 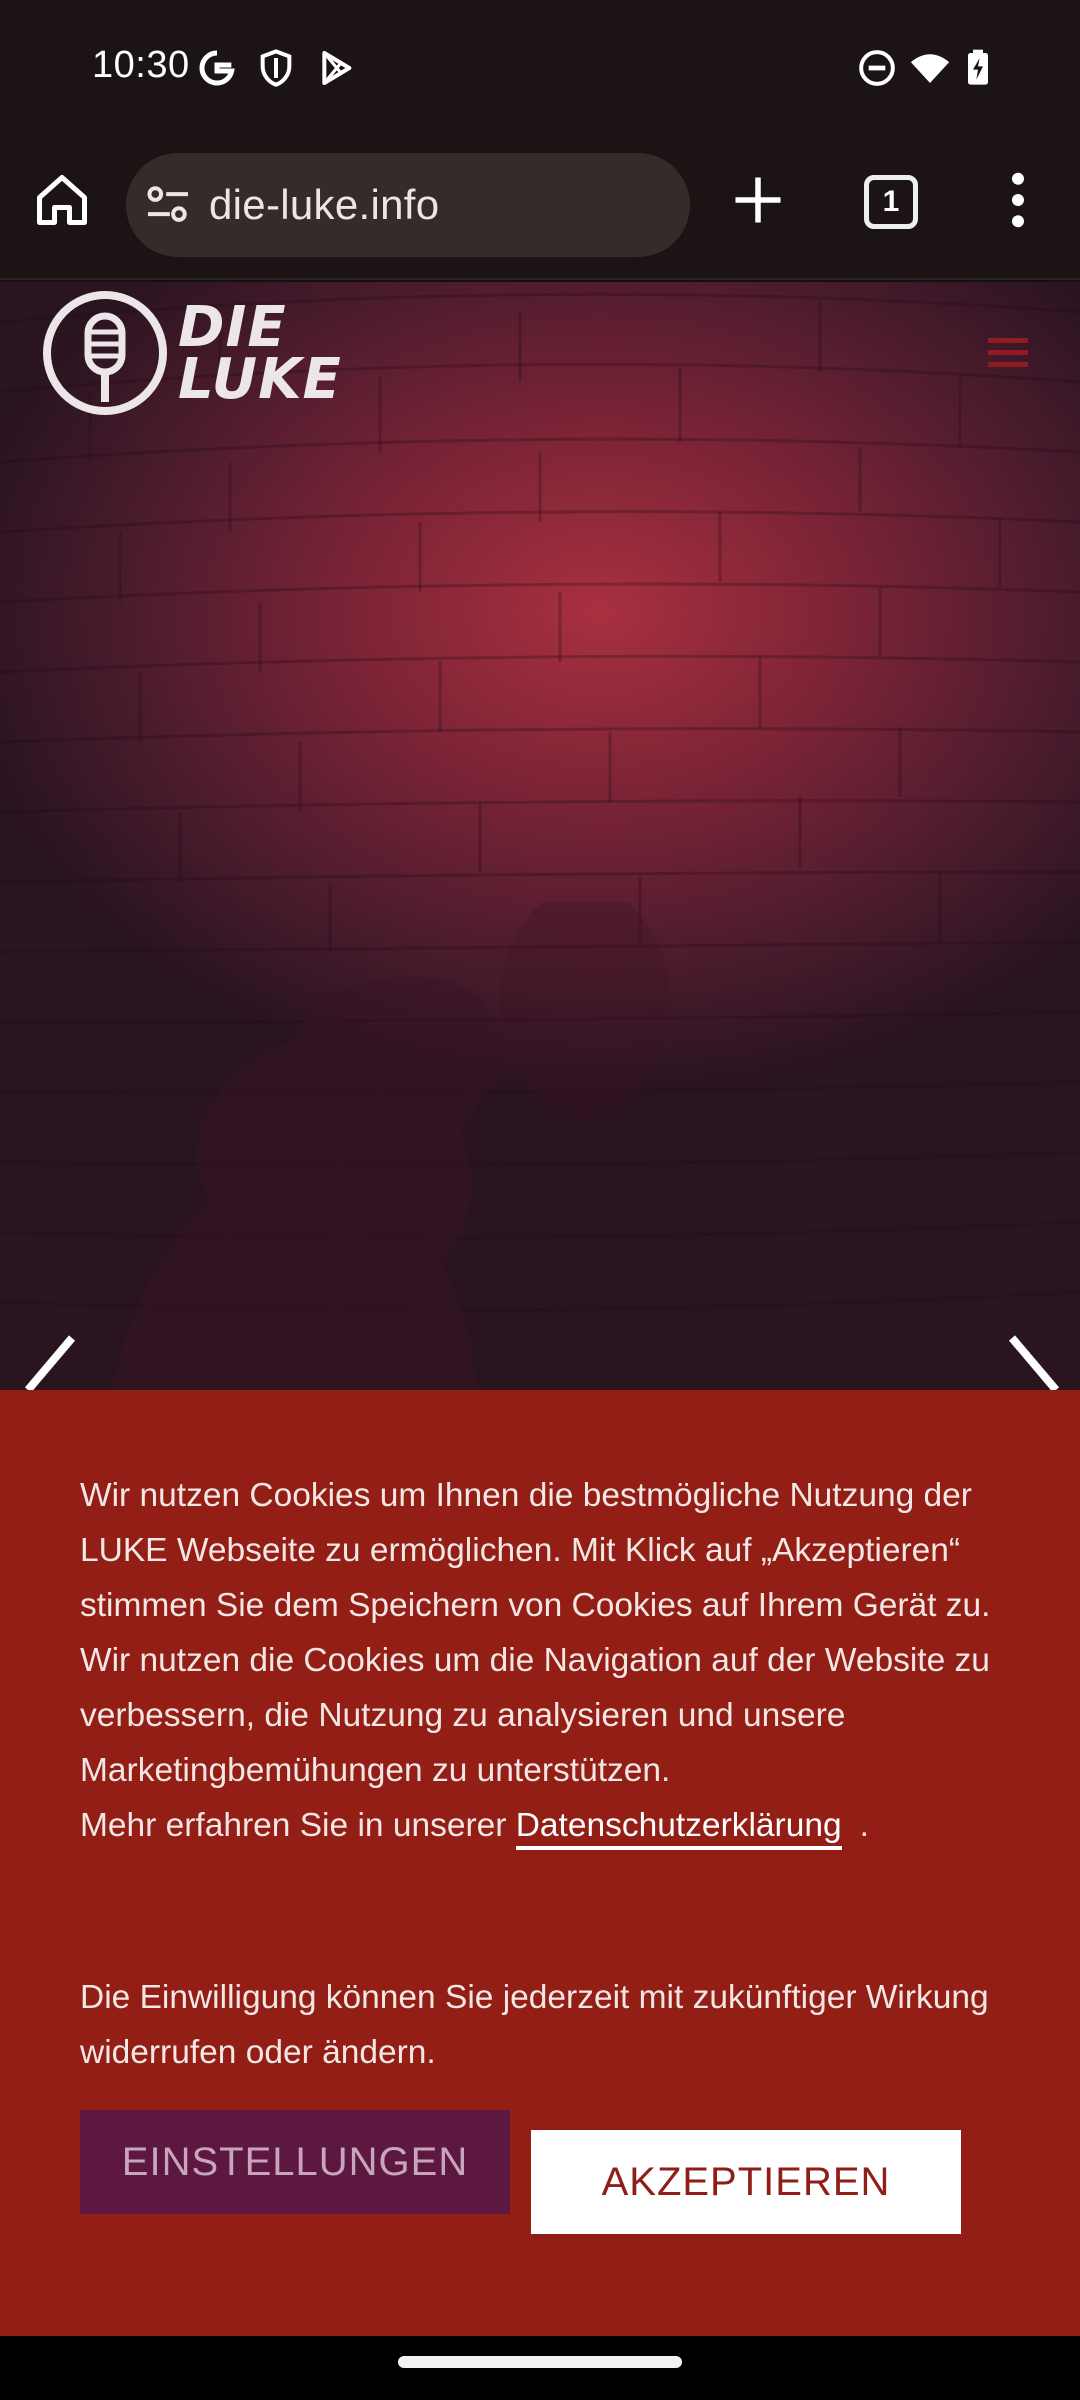 What do you see at coordinates (758, 200) in the screenshot?
I see `new-tab-icon` at bounding box center [758, 200].